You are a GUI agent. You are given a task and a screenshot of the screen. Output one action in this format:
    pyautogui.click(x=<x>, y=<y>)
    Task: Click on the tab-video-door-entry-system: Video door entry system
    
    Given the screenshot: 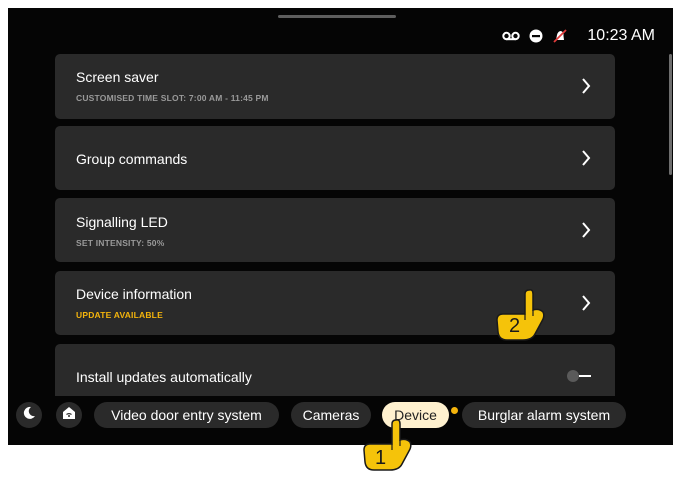 What is the action you would take?
    pyautogui.click(x=186, y=415)
    